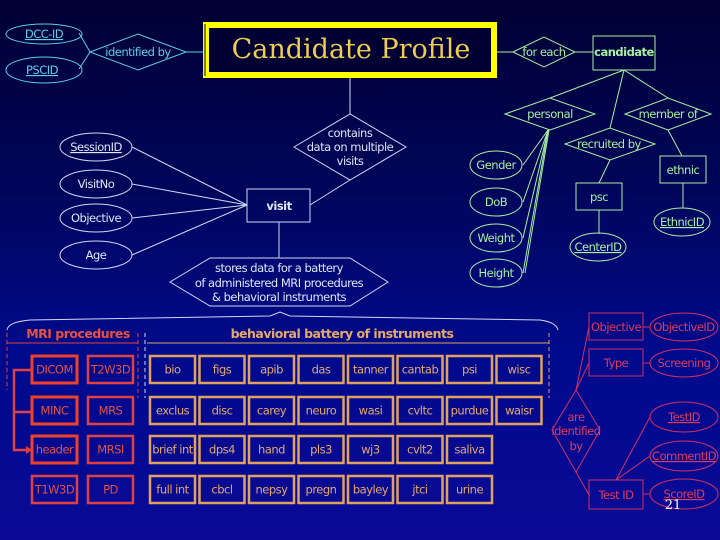 Image resolution: width=720 pixels, height=540 pixels. I want to click on pscid-connector, so click(84, 60).